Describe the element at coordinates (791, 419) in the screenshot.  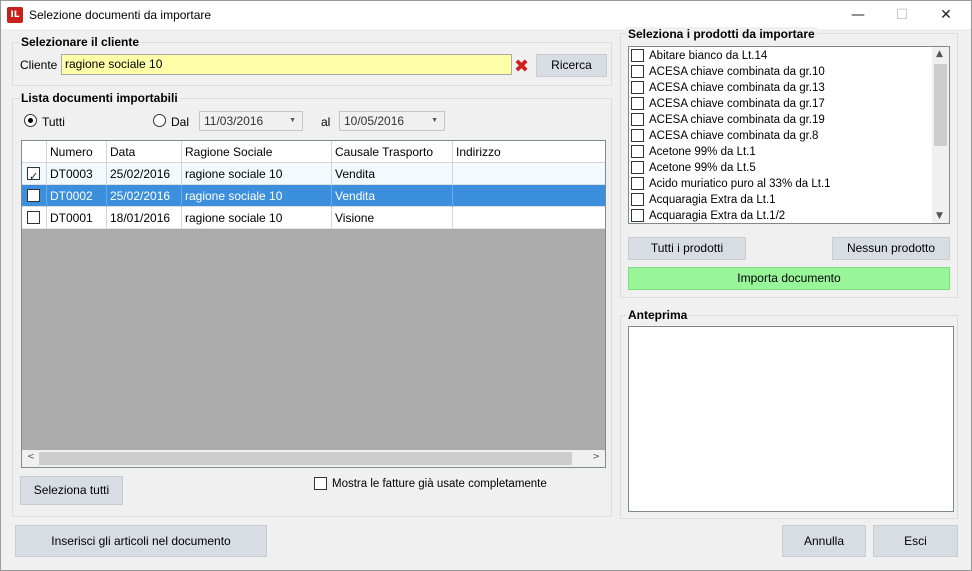
I see `anteprima-preview-box` at that location.